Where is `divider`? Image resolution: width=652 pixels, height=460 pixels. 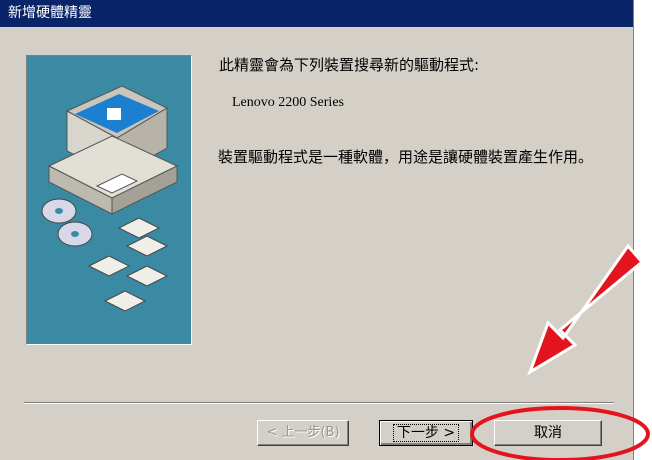 divider is located at coordinates (319, 403).